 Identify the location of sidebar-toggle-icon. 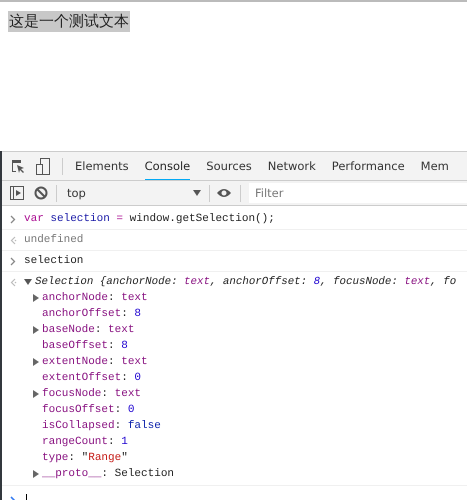
(17, 193).